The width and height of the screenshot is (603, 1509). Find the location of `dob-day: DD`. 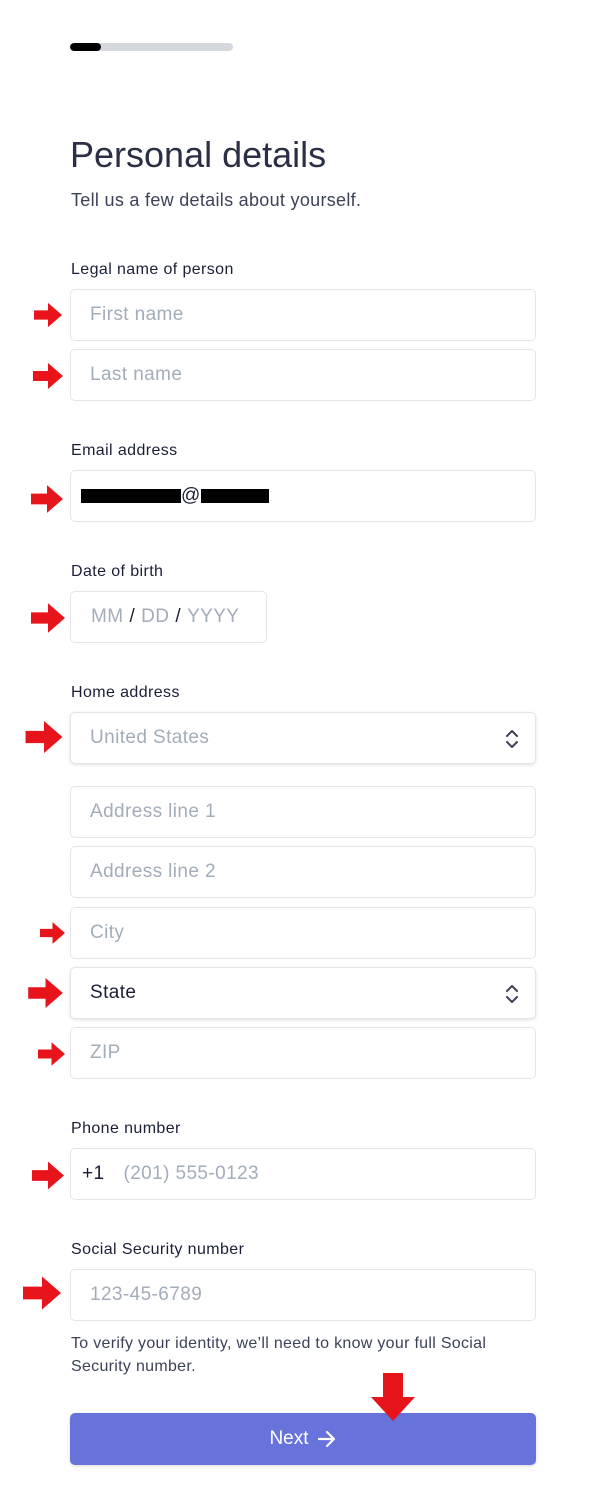

dob-day: DD is located at coordinates (155, 617).